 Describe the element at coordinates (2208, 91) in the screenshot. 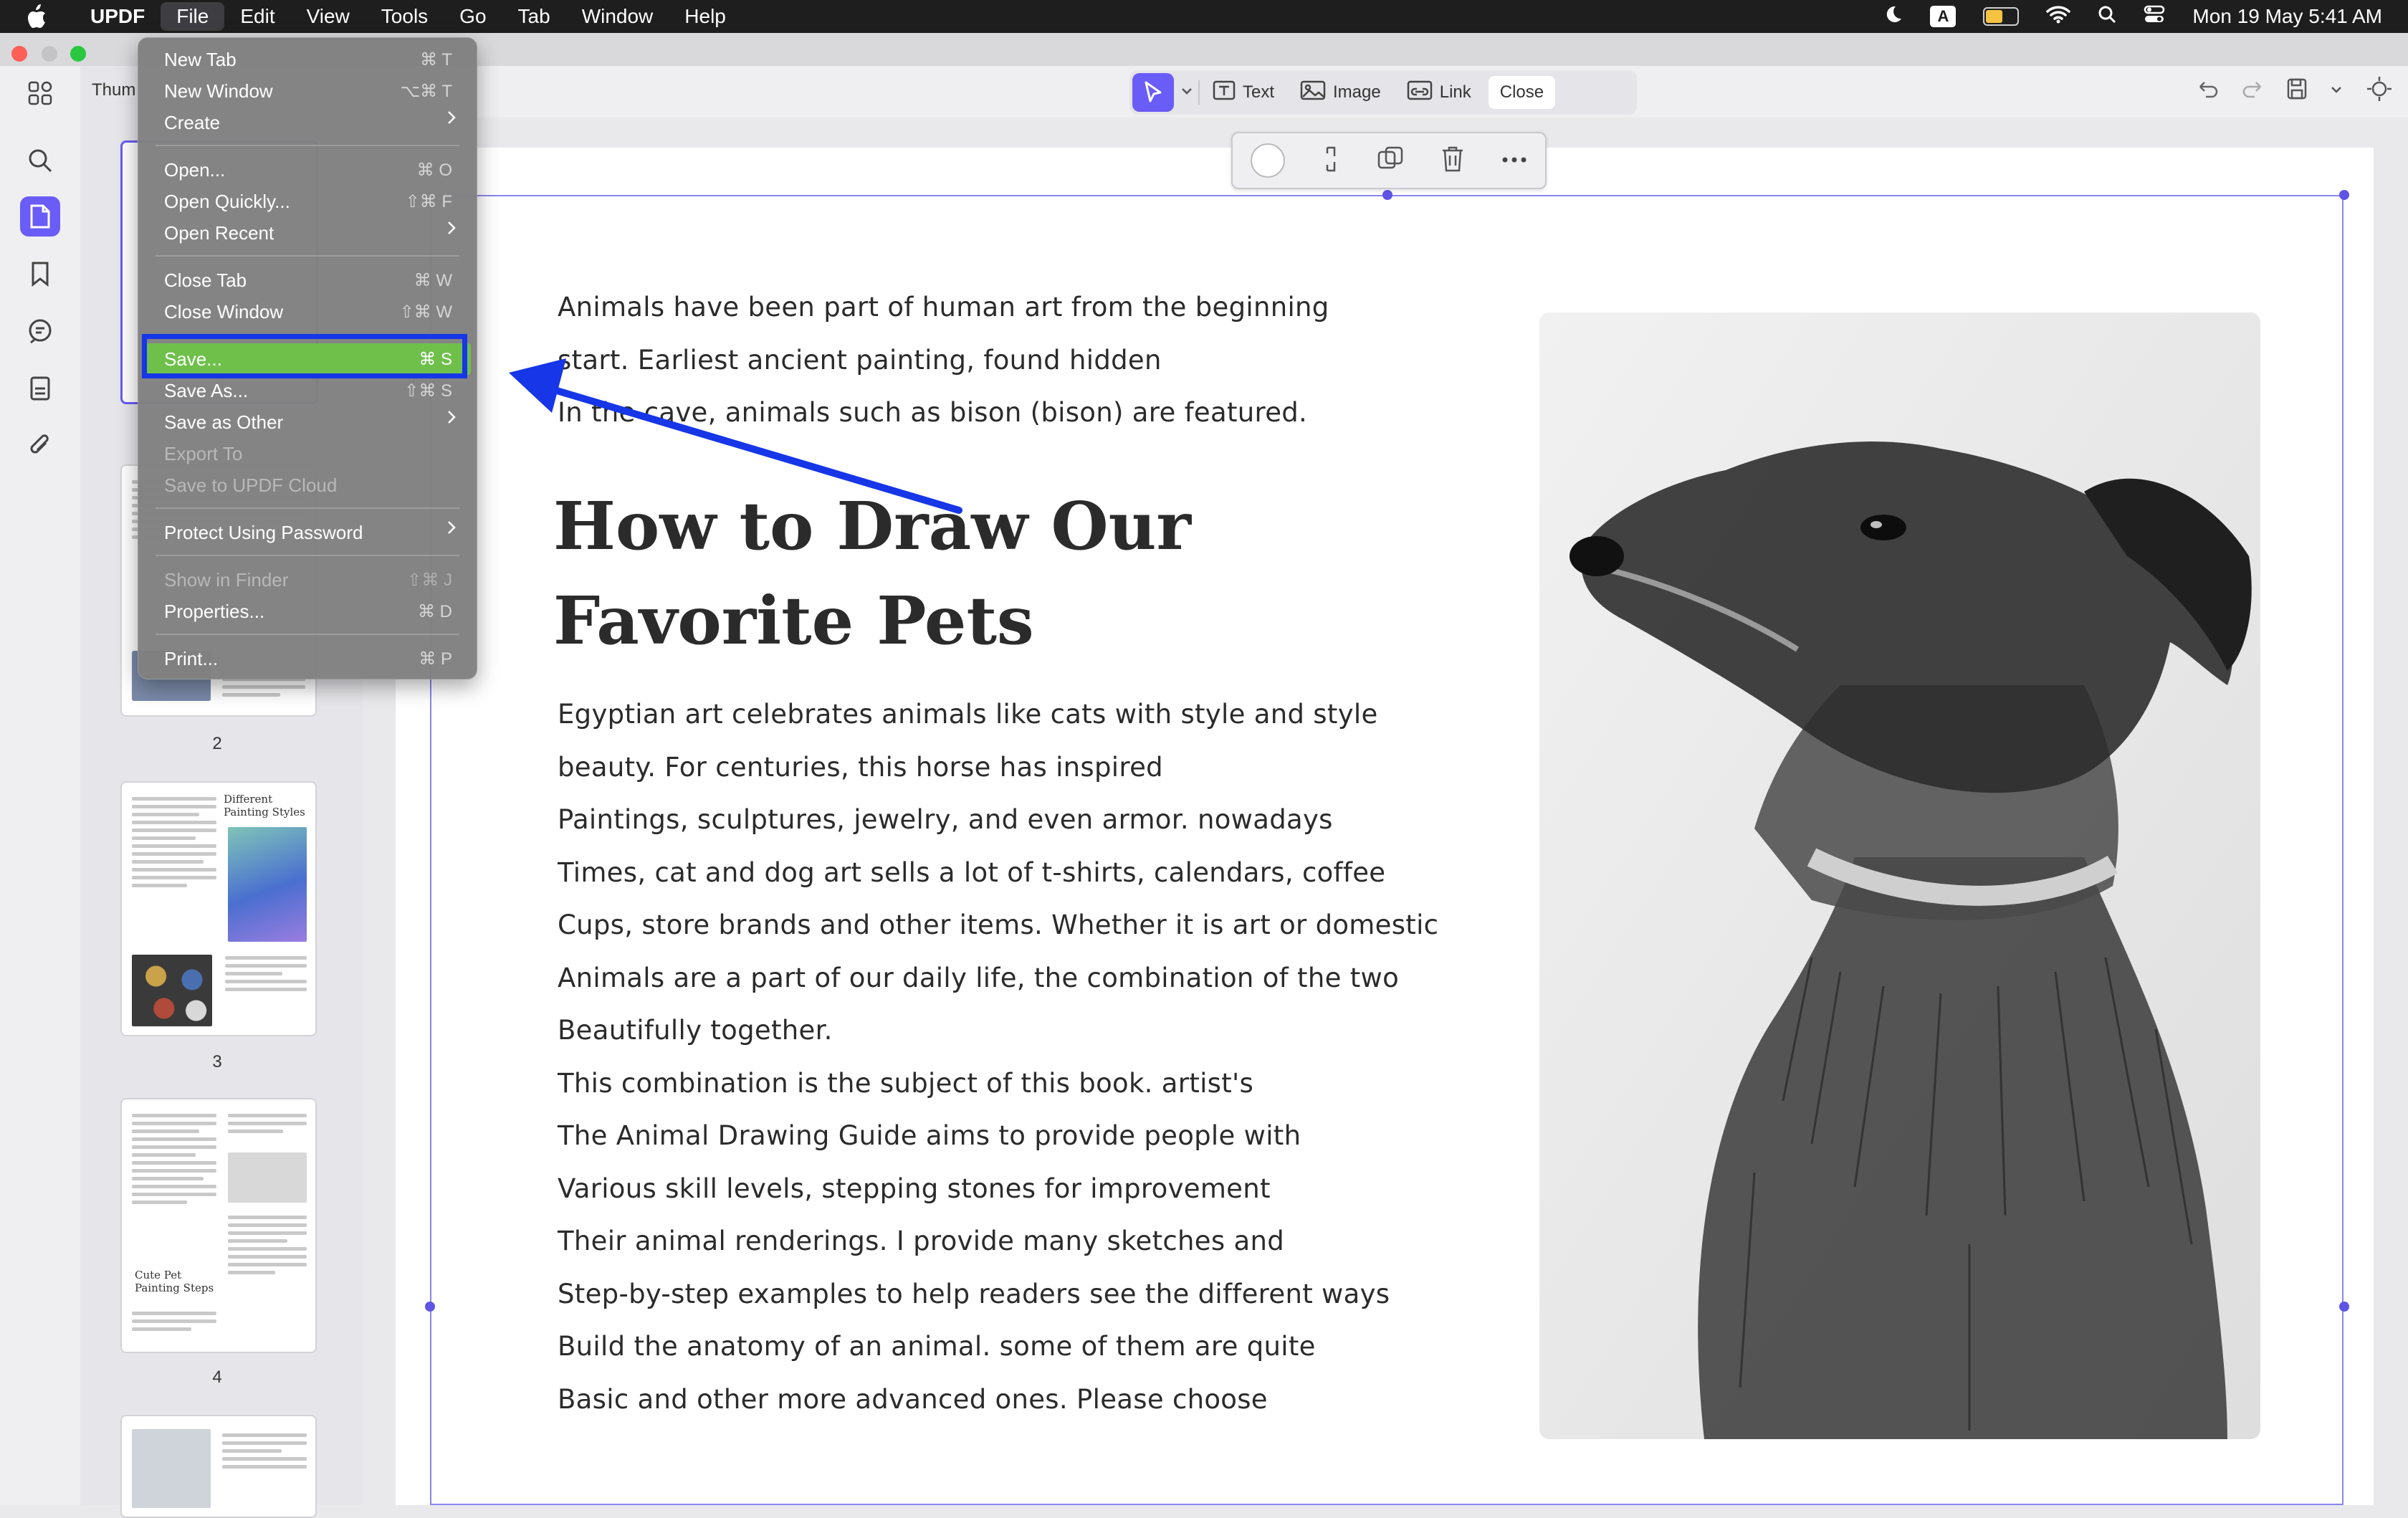

I see `undo-icon` at that location.